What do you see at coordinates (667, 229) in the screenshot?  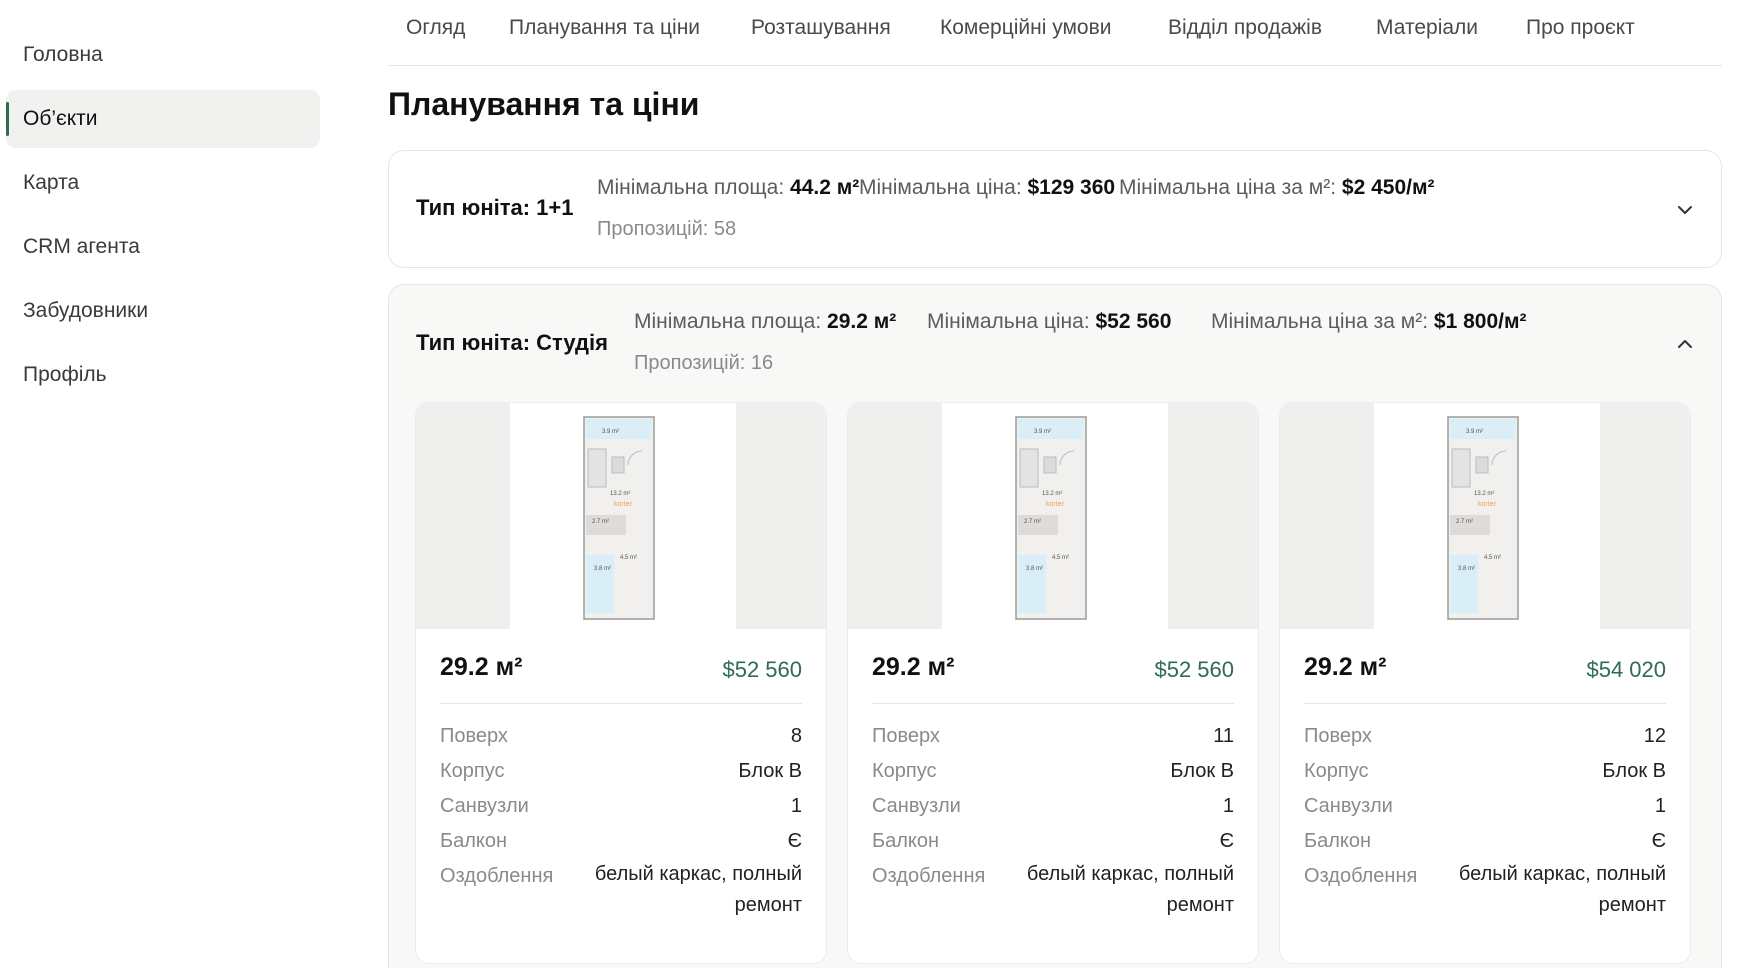 I see `offers-count: Пропозицій: 58` at bounding box center [667, 229].